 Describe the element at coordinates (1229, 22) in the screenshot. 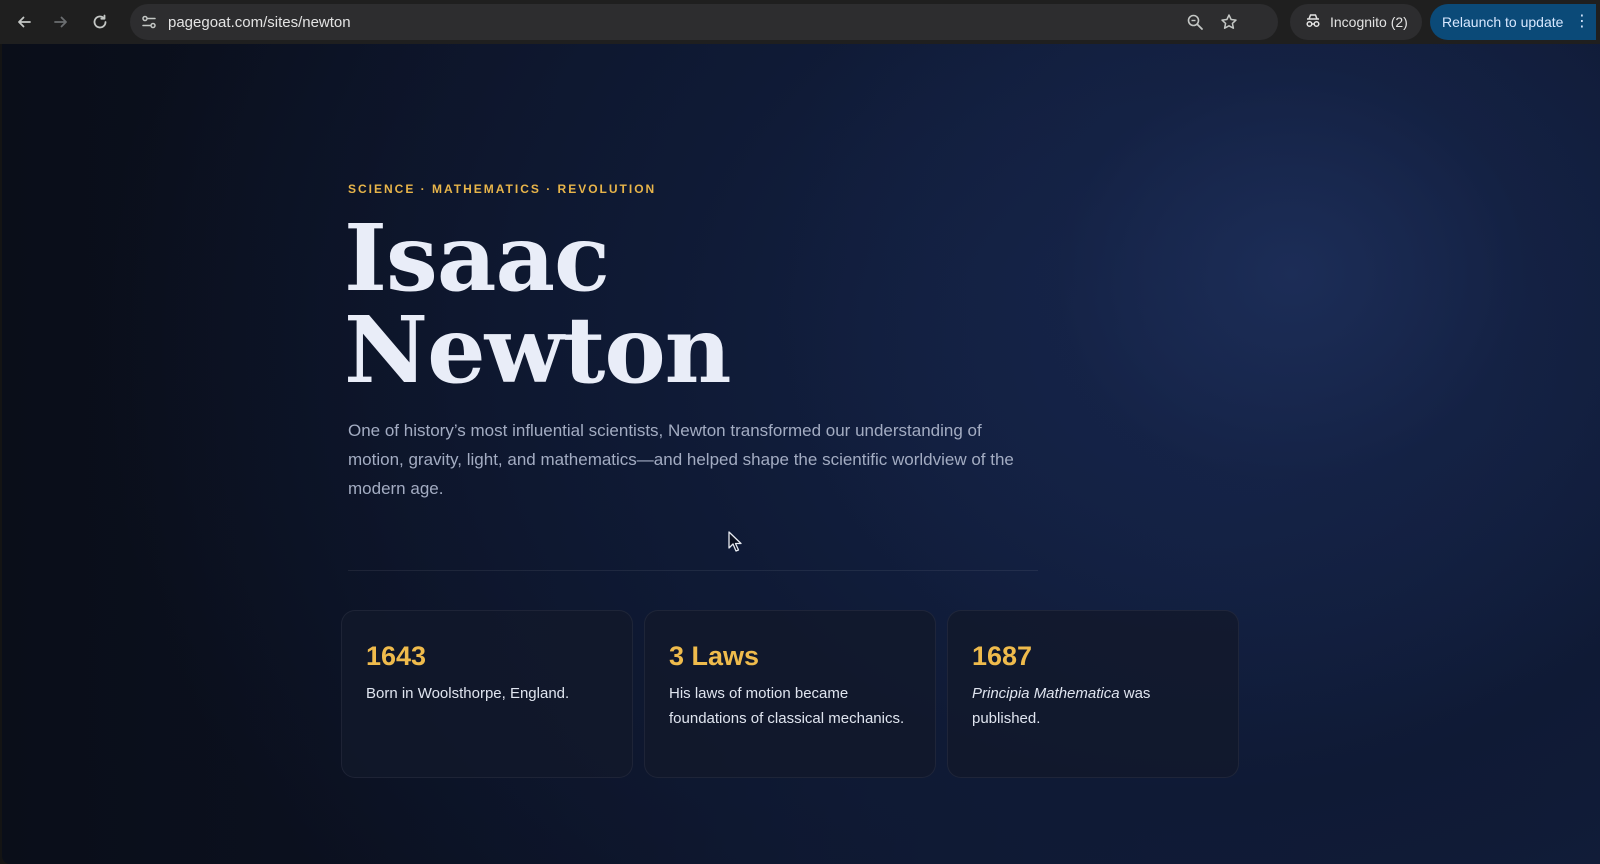

I see `bookmark-star-icon` at that location.